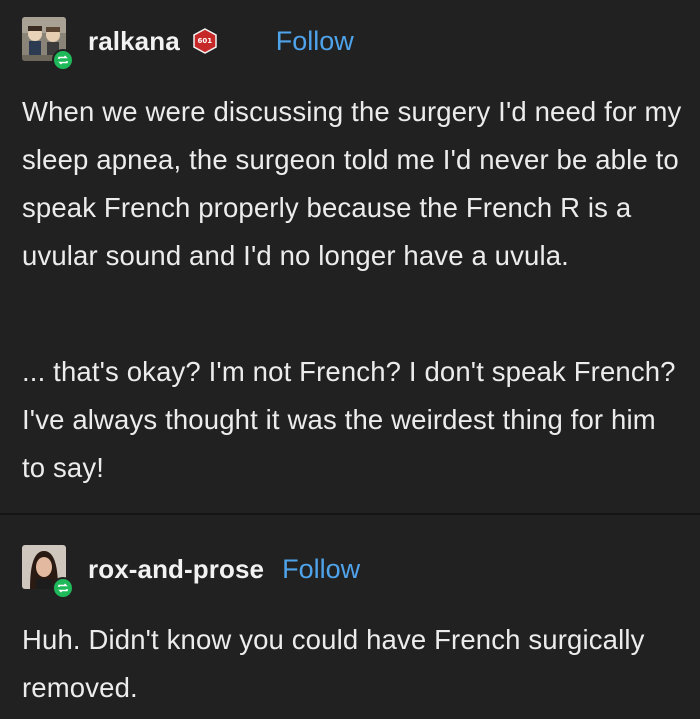  What do you see at coordinates (188, 43) in the screenshot?
I see `post-header: ralkana 601 Follow` at bounding box center [188, 43].